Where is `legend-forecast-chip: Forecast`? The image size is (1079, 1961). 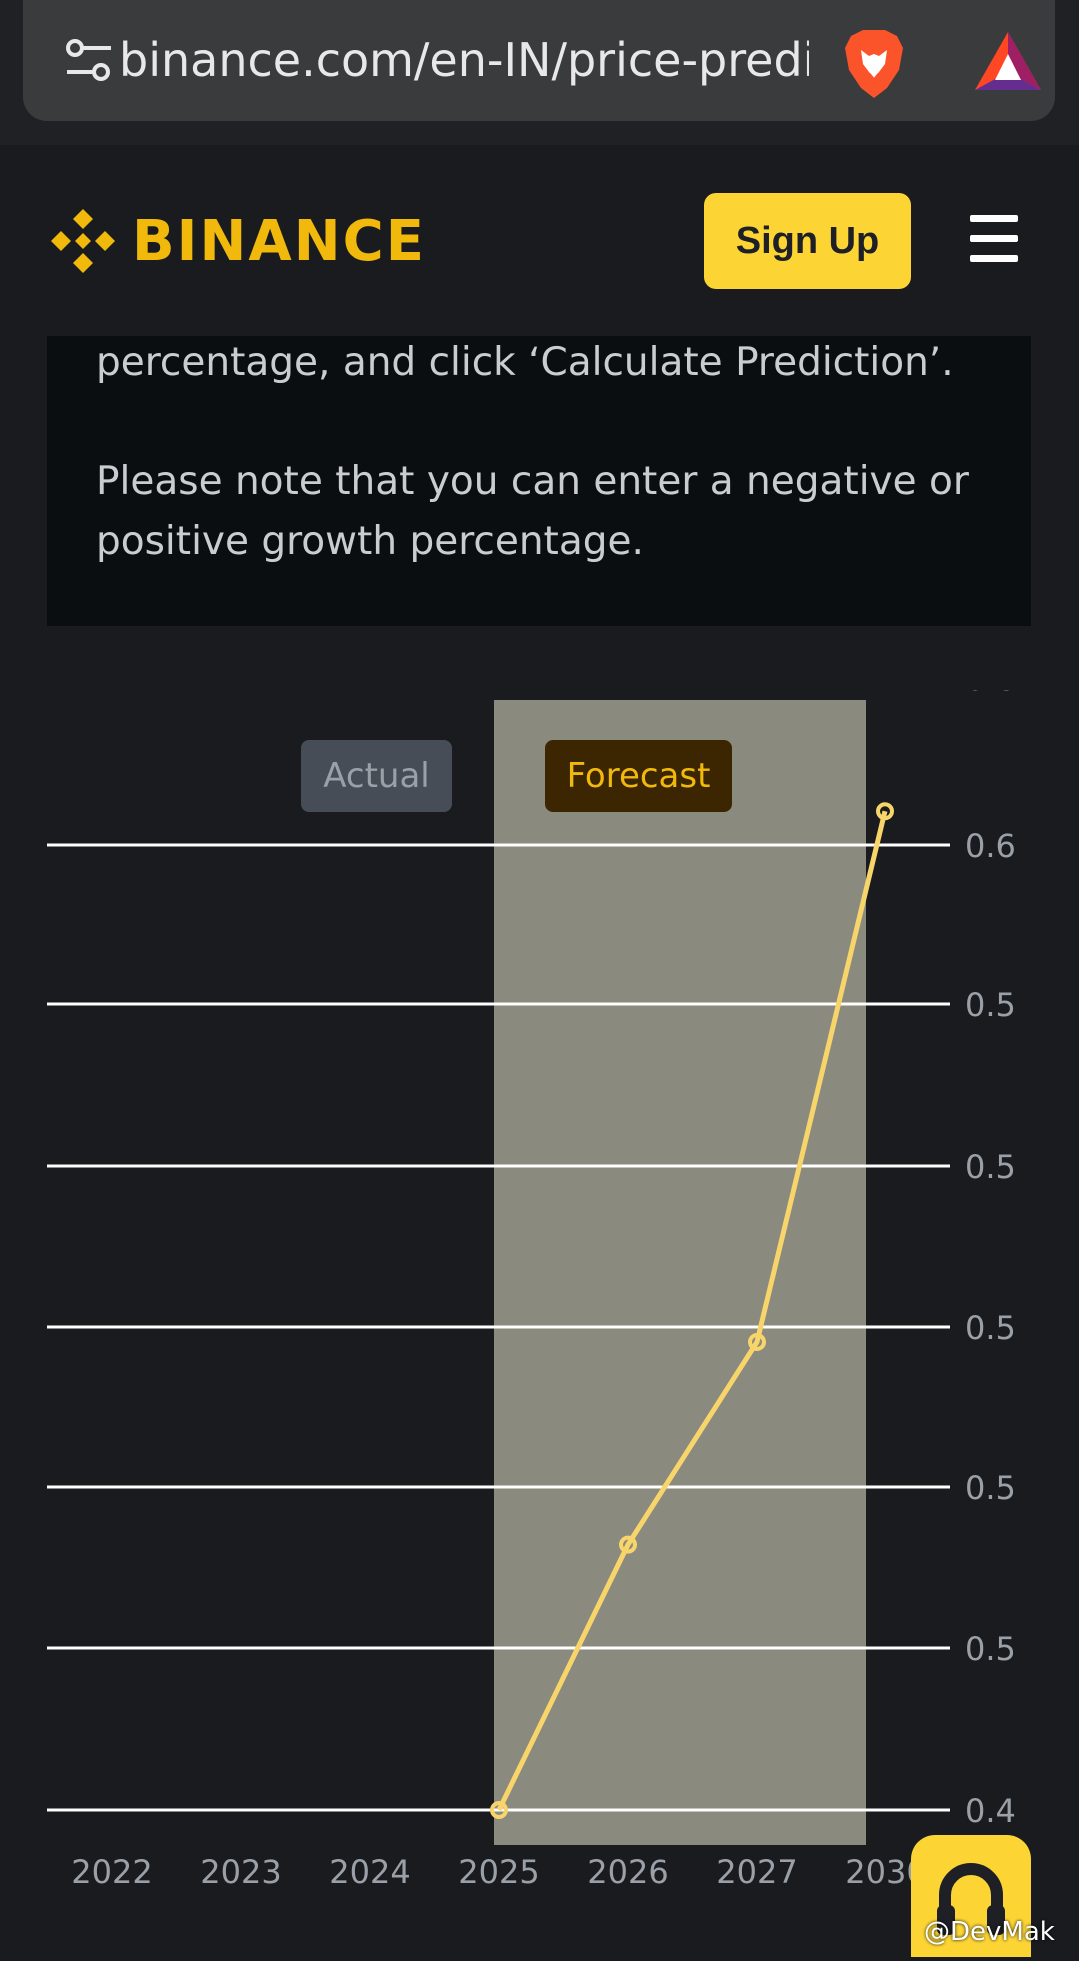
legend-forecast-chip: Forecast is located at coordinates (638, 776).